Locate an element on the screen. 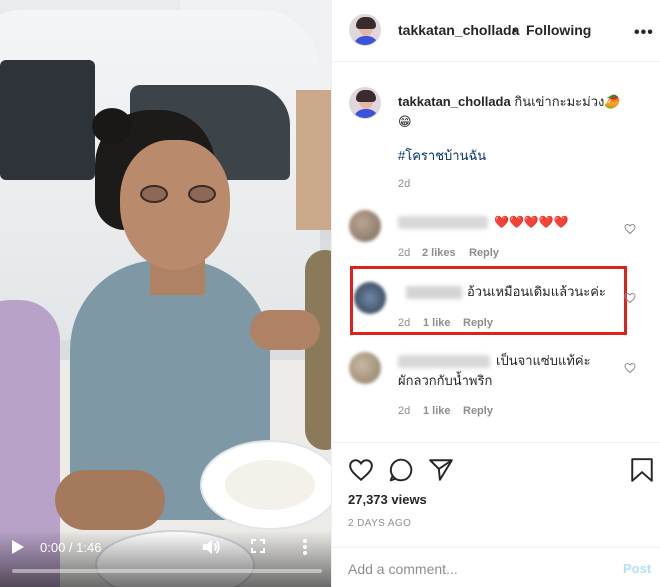 The width and height of the screenshot is (660, 587). comment-likes: 2 likes is located at coordinates (439, 253).